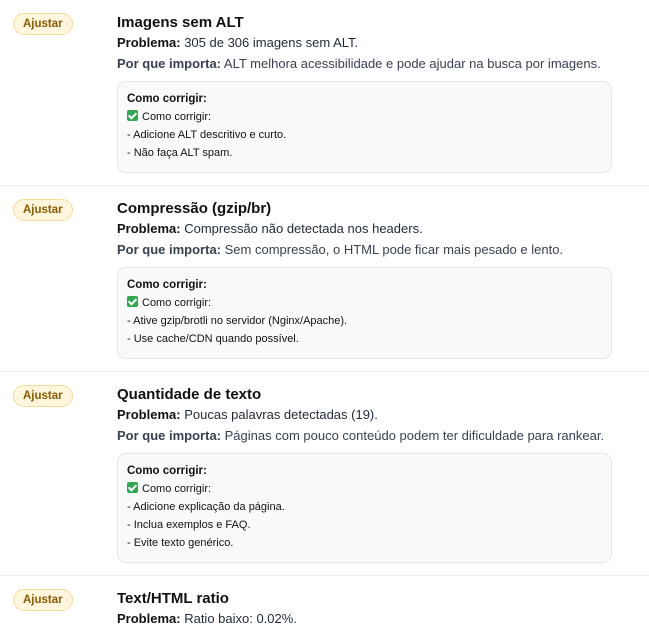 This screenshot has width=649, height=643. I want to click on fix-step: - Evite texto genérico., so click(180, 543).